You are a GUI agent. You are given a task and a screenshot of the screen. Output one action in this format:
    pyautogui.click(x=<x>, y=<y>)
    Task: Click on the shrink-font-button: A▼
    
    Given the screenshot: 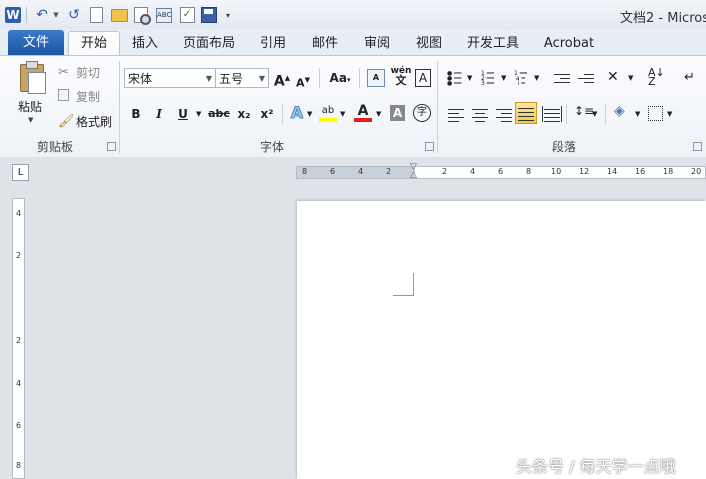 What is the action you would take?
    pyautogui.click(x=303, y=80)
    